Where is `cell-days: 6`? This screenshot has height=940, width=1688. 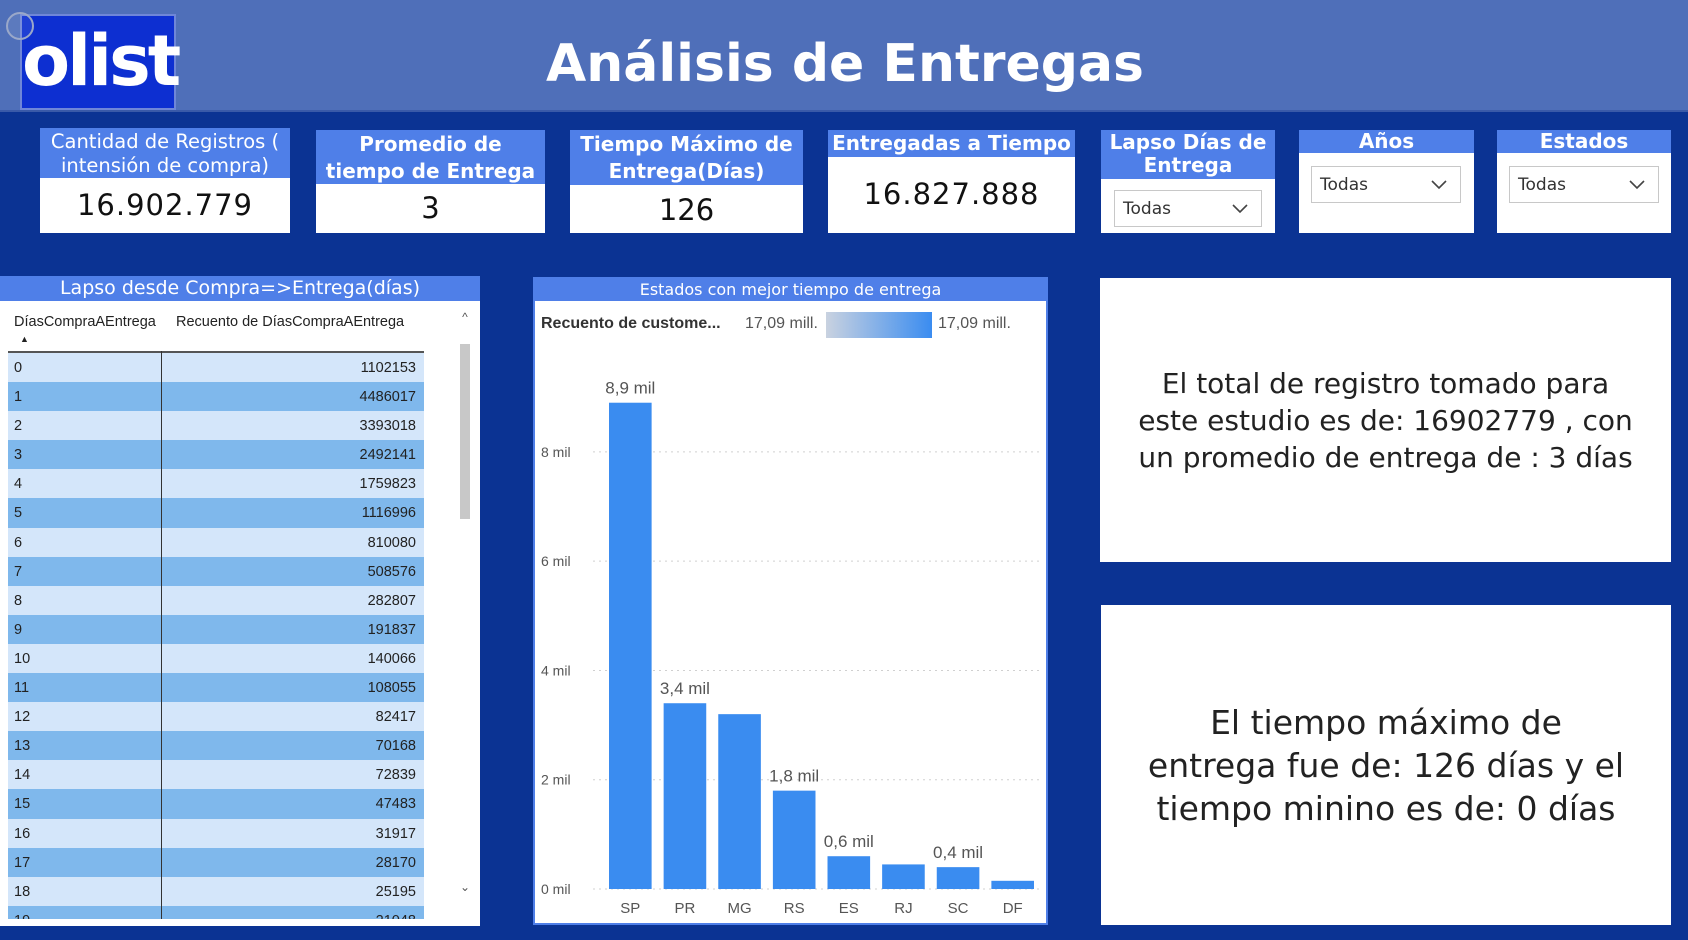 cell-days: 6 is located at coordinates (18, 542).